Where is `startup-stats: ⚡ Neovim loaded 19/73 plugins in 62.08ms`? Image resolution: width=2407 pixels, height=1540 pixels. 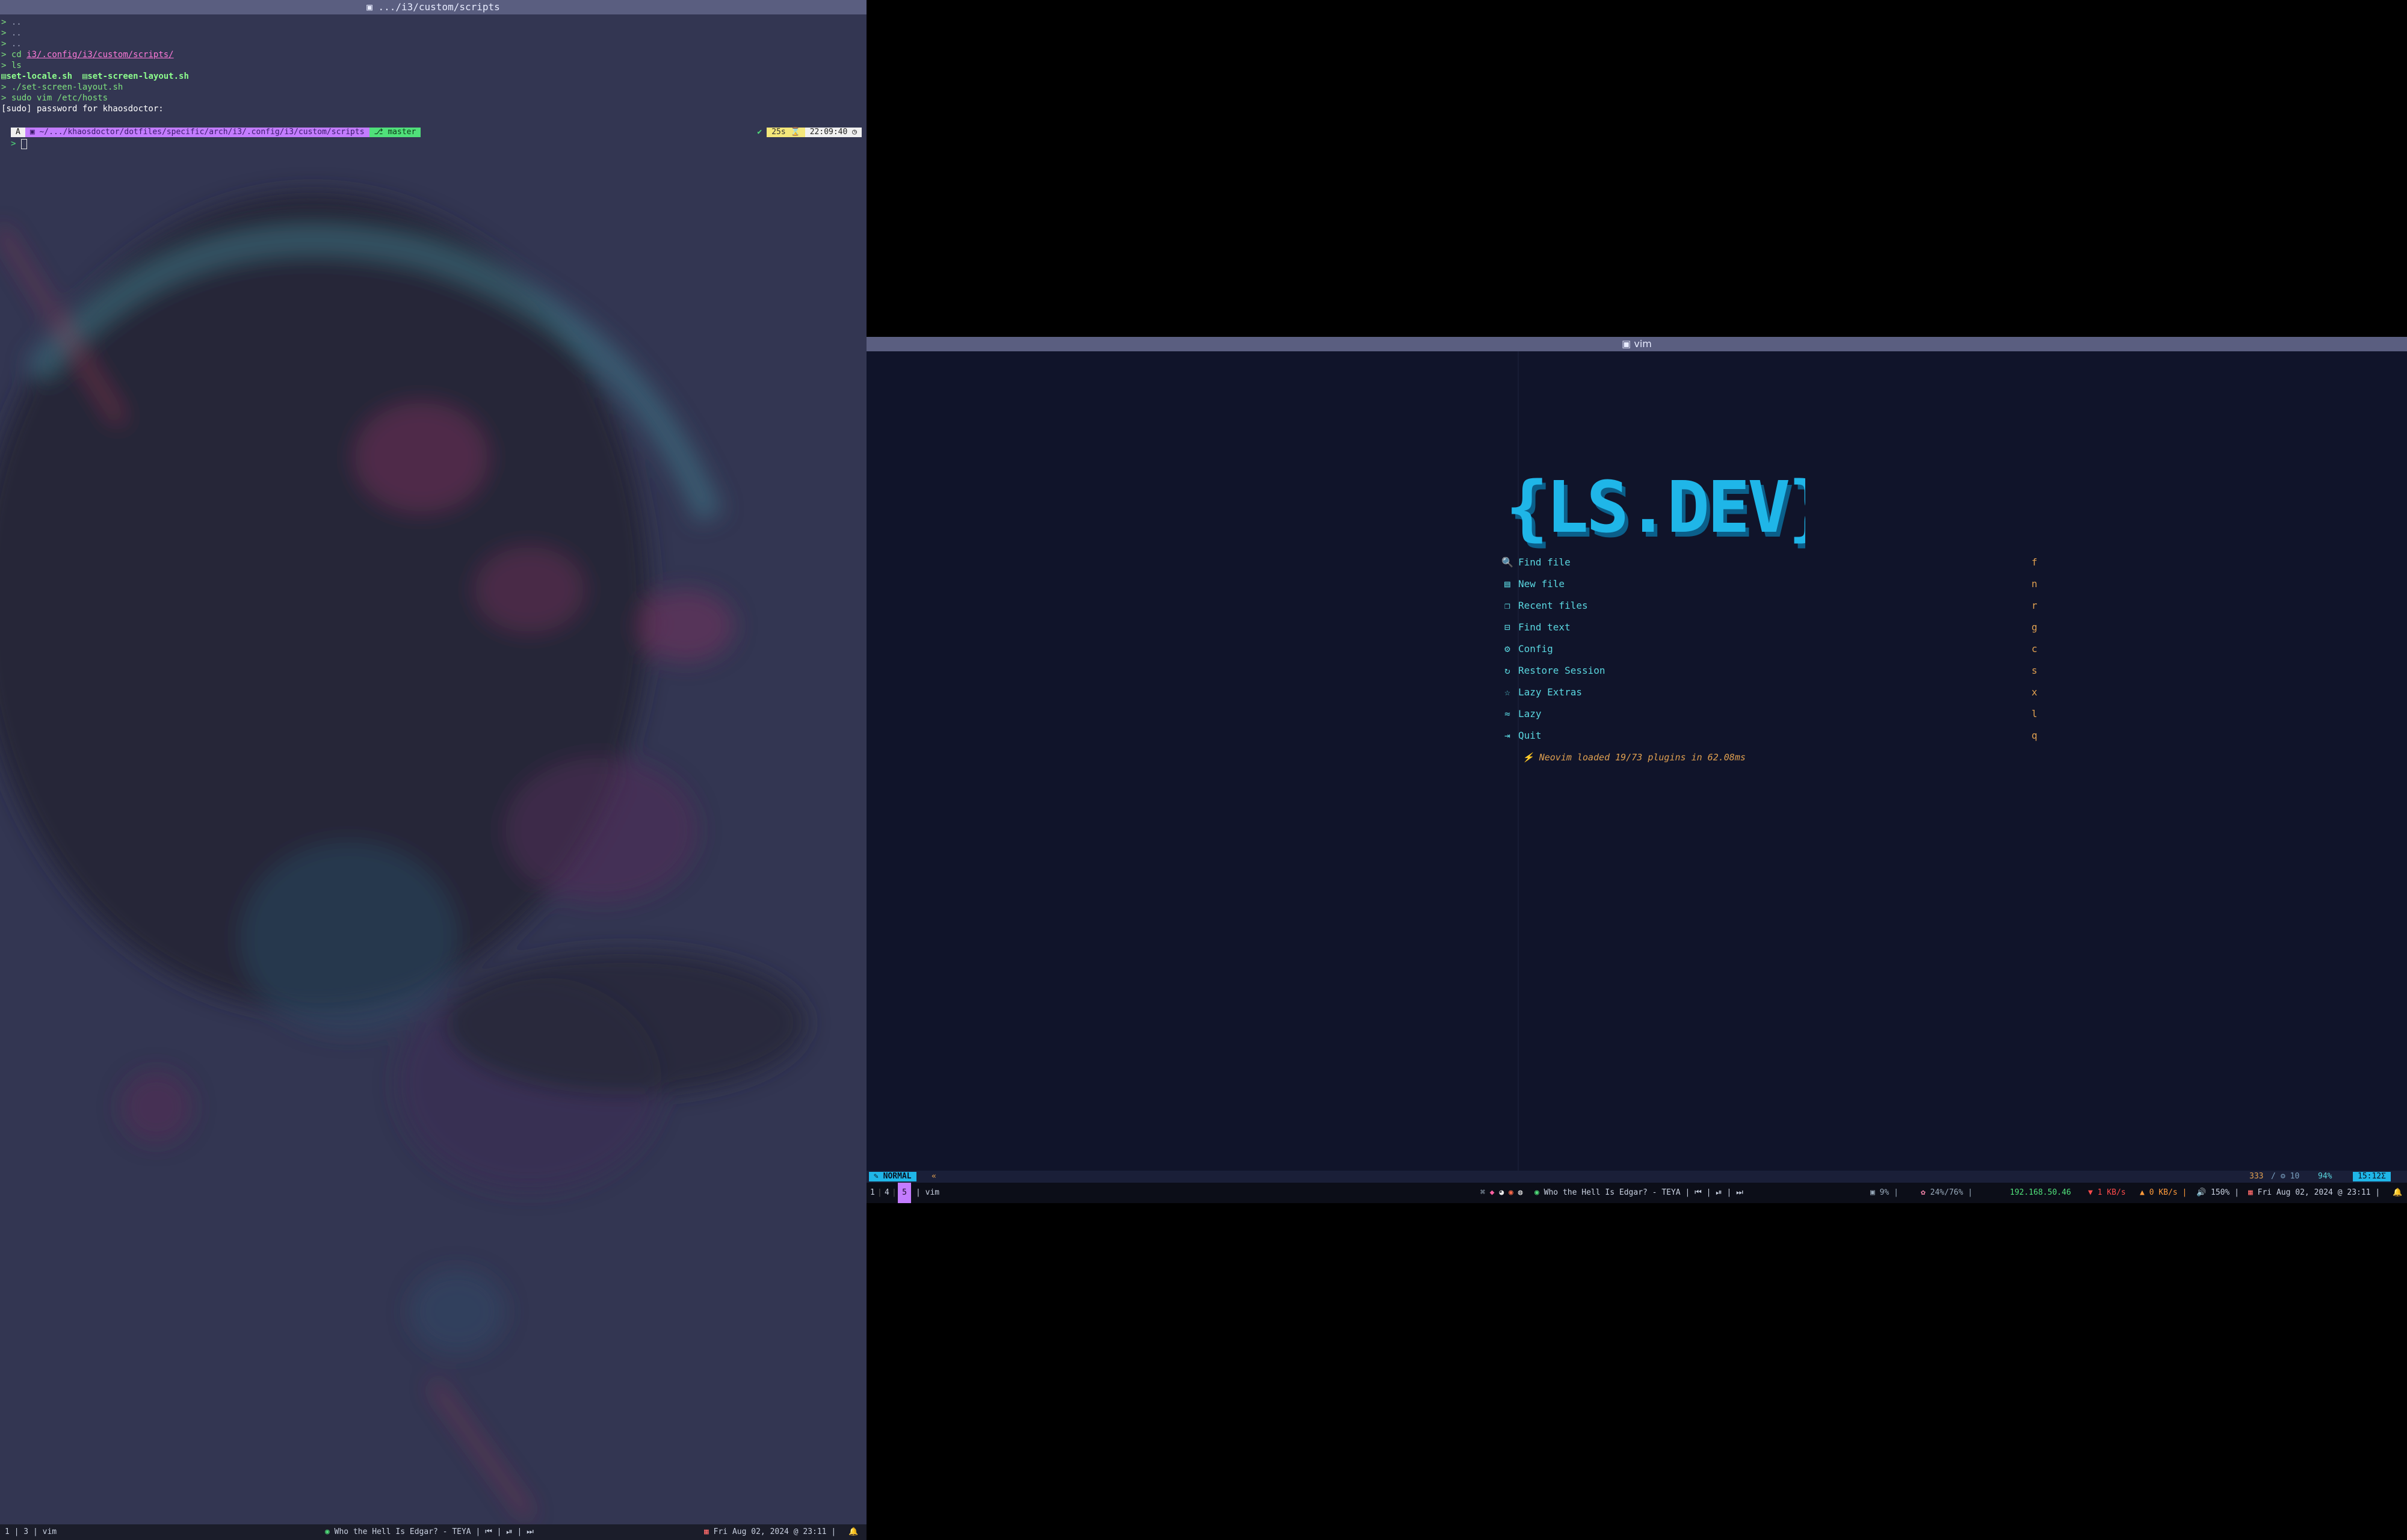 startup-stats: ⚡ Neovim loaded 19/73 plugins in 62.08ms is located at coordinates (1634, 758).